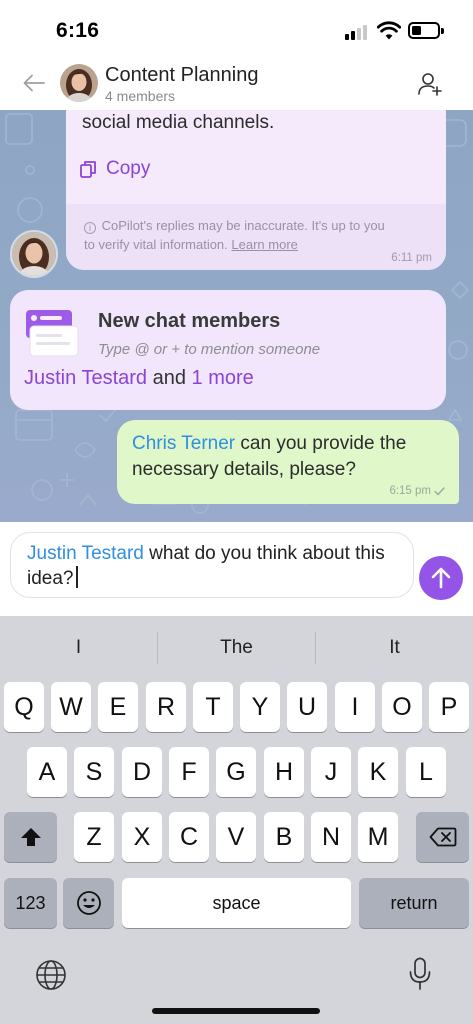  Describe the element at coordinates (358, 32) in the screenshot. I see `cellular-signal-icon` at that location.